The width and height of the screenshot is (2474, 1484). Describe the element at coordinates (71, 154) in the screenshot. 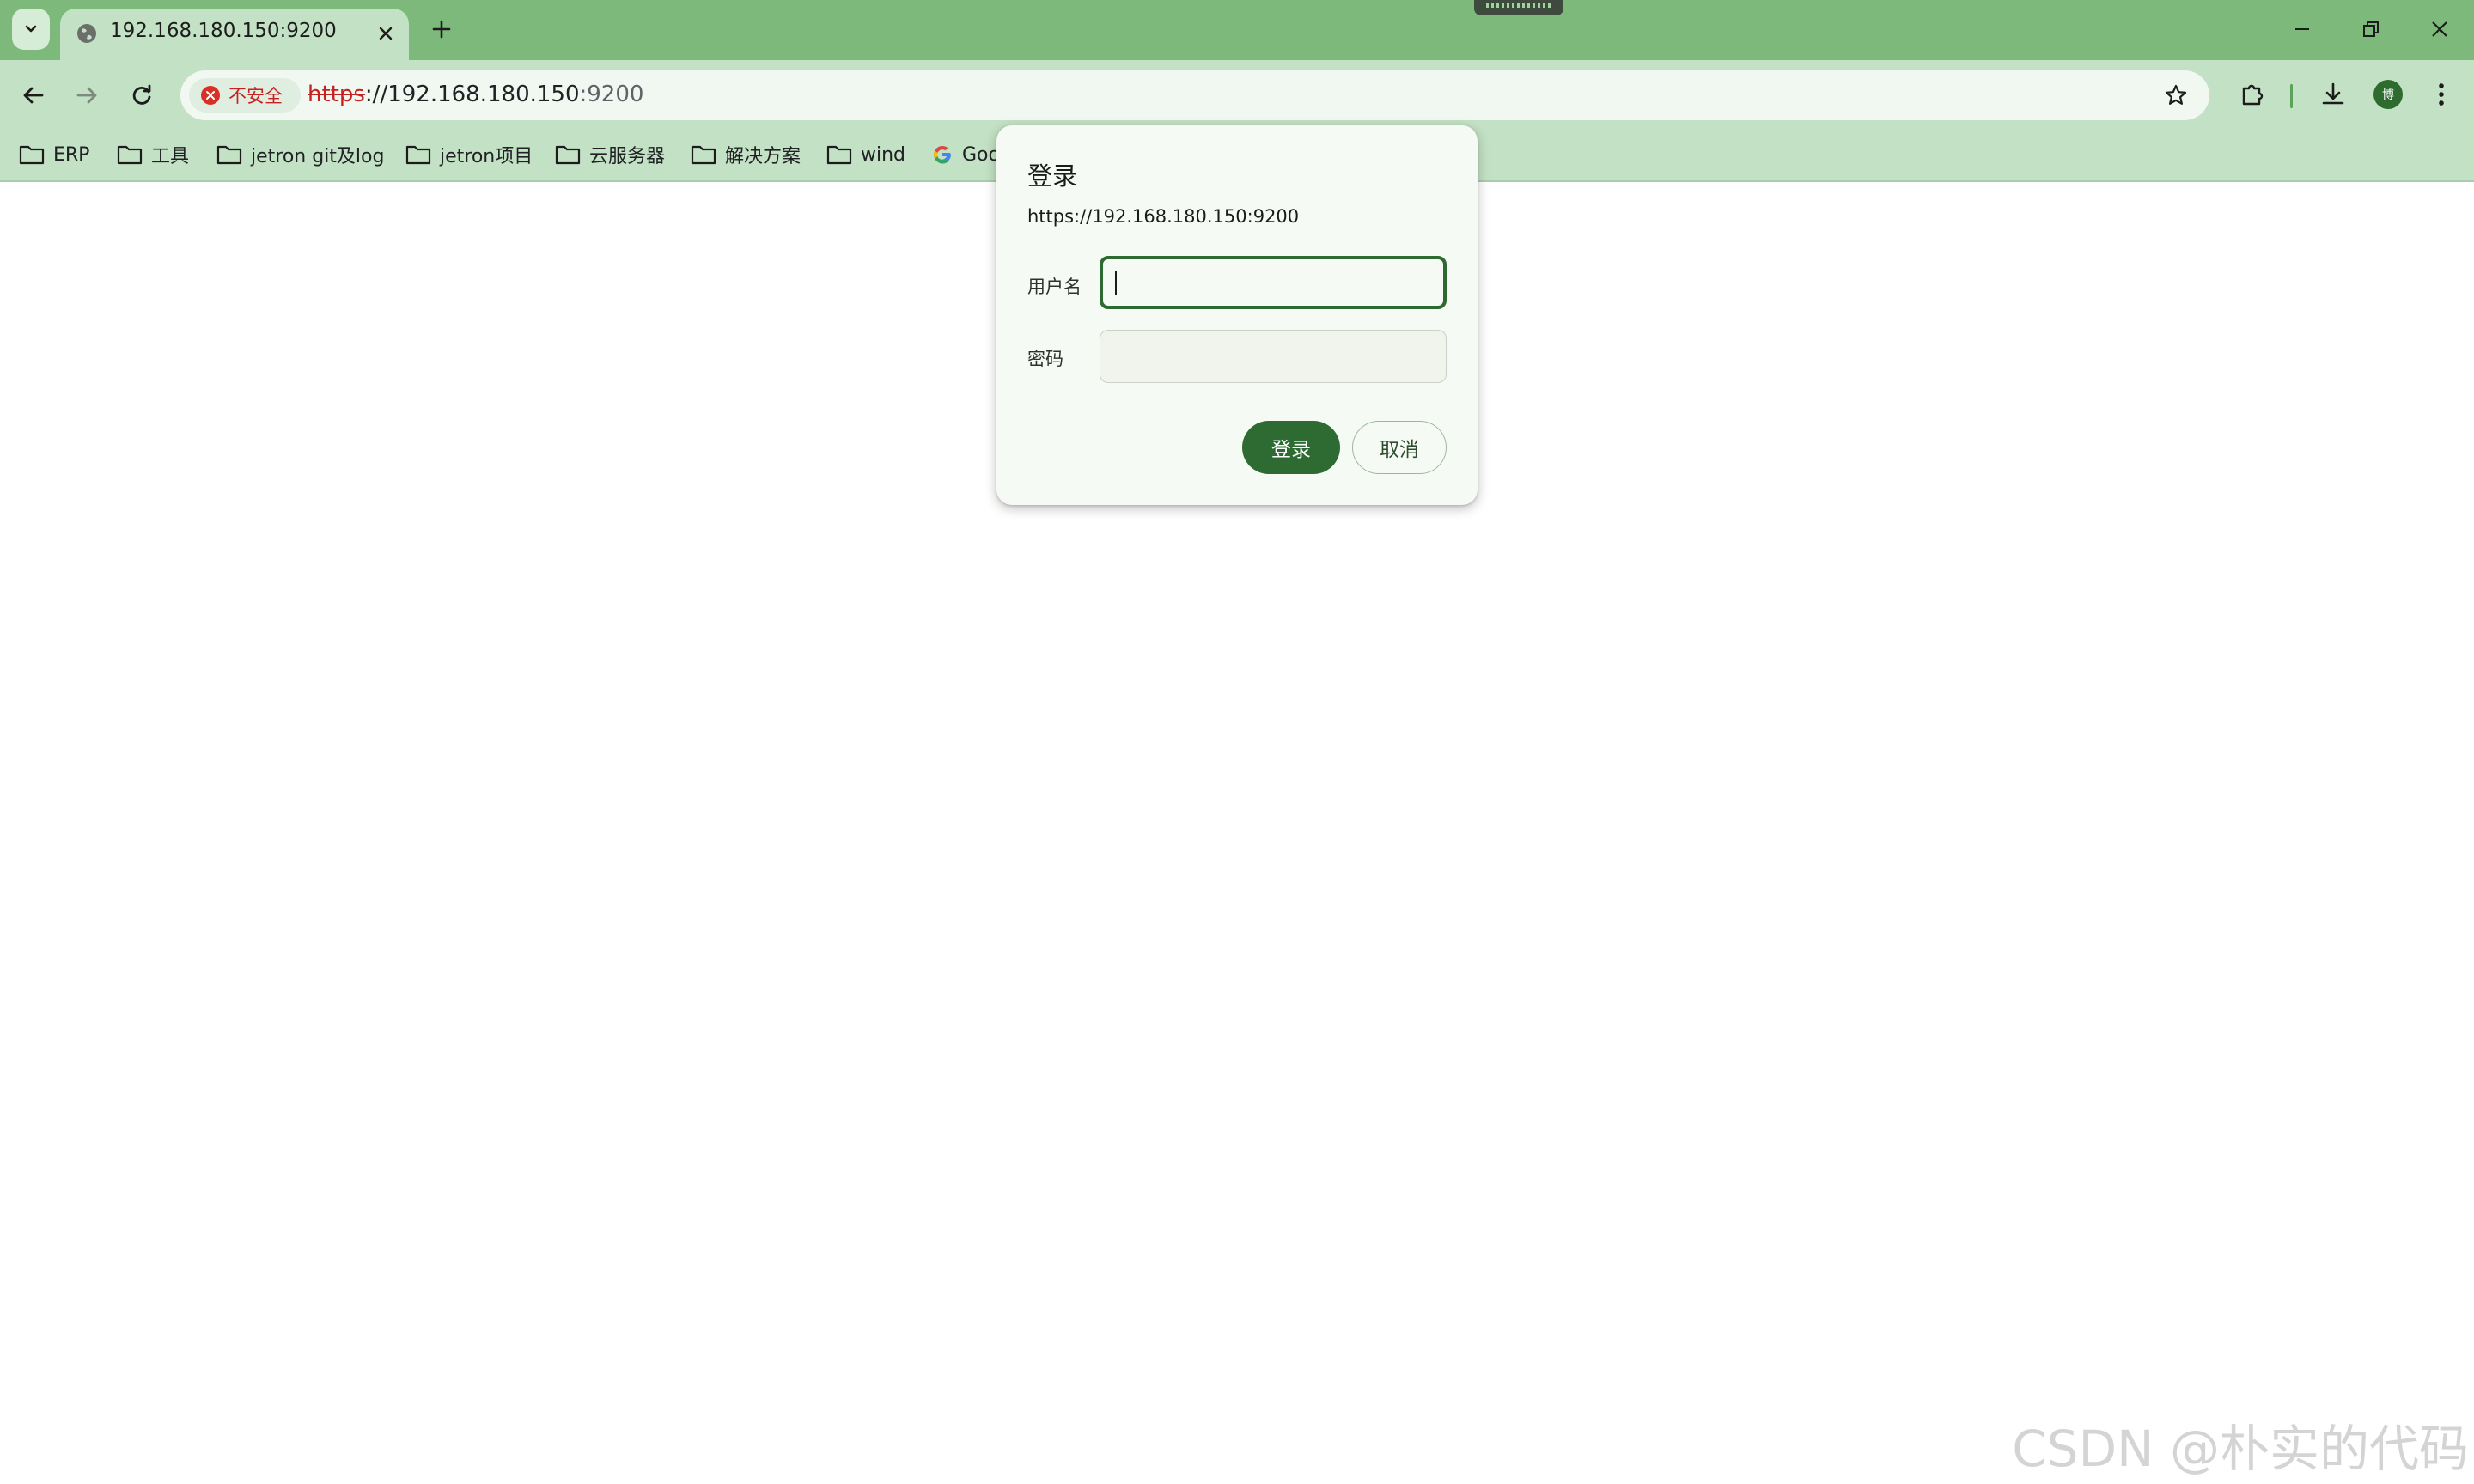

I see `bookmark-label: ERP` at that location.